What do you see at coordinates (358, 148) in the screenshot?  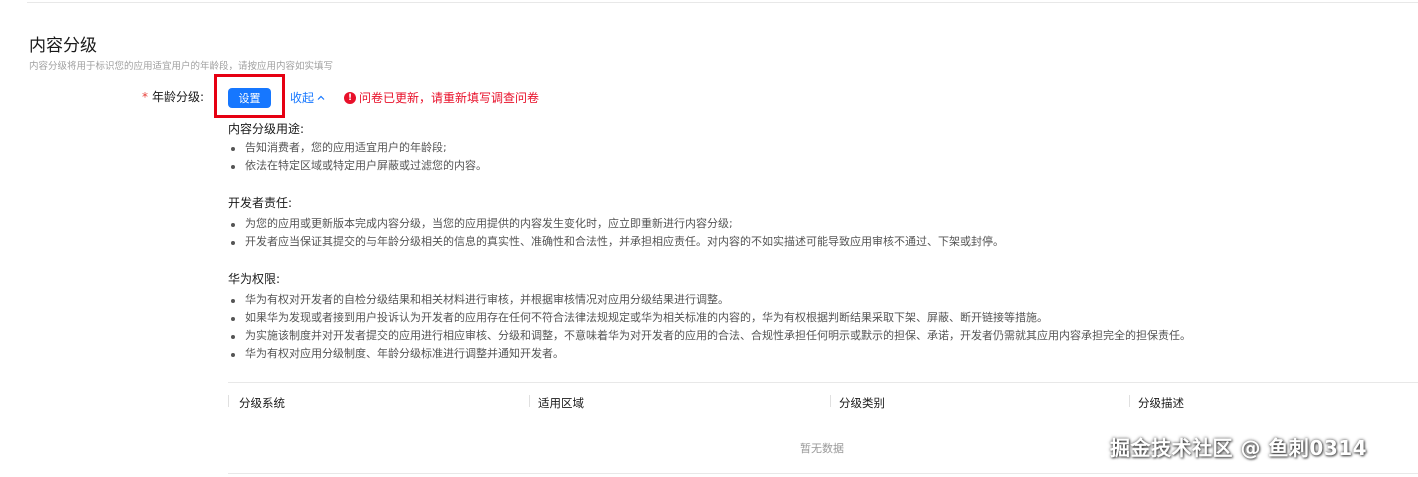 I see `list-item: 告知消费者，您的应用适宜用户的年龄段;` at bounding box center [358, 148].